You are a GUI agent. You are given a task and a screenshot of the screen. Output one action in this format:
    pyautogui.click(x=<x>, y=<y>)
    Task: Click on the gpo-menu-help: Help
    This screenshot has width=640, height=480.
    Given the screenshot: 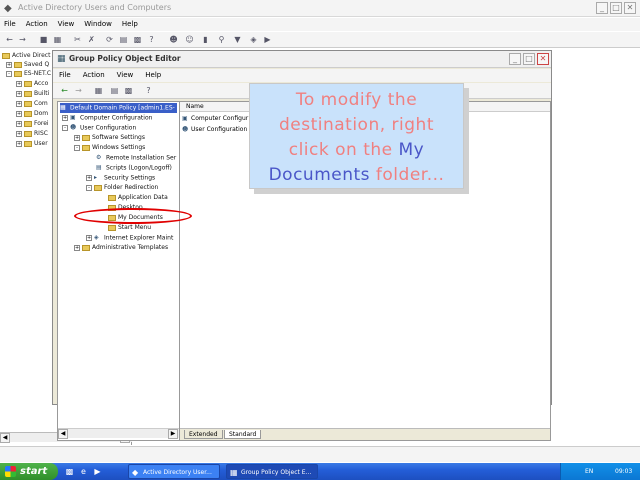 What is the action you would take?
    pyautogui.click(x=153, y=75)
    